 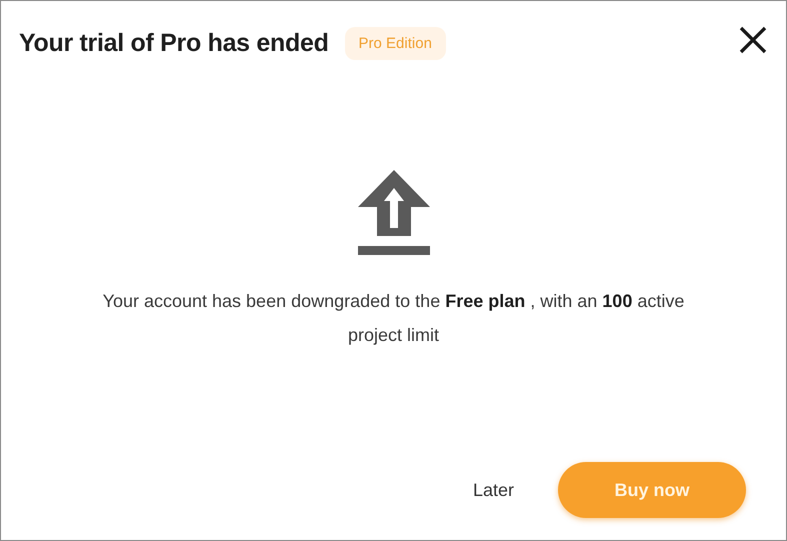 I want to click on upload-icon, so click(x=394, y=212).